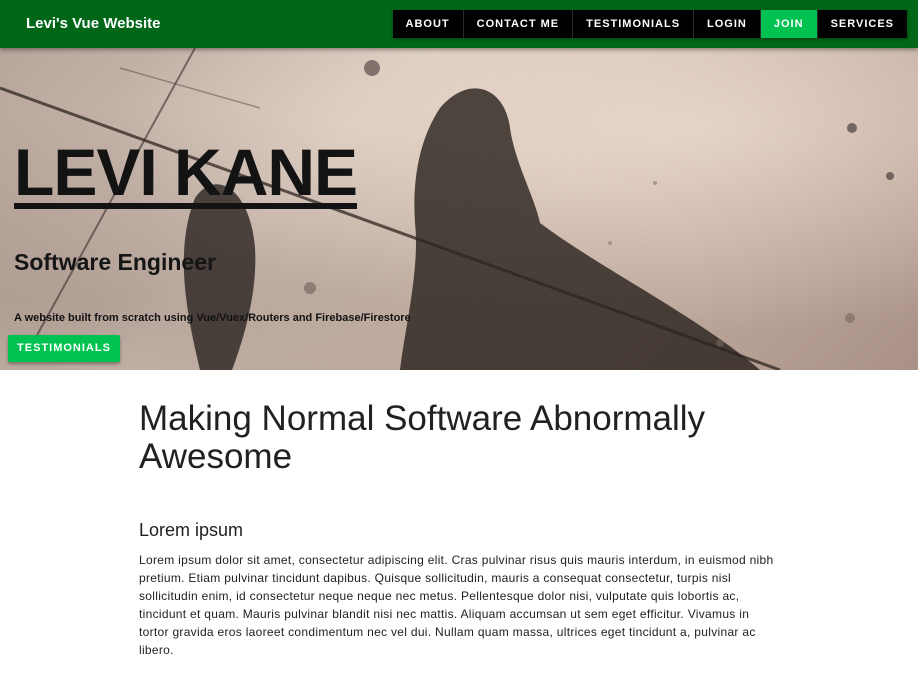 The width and height of the screenshot is (918, 679). Describe the element at coordinates (186, 172) in the screenshot. I see `hero-title: LEVI KANE` at that location.